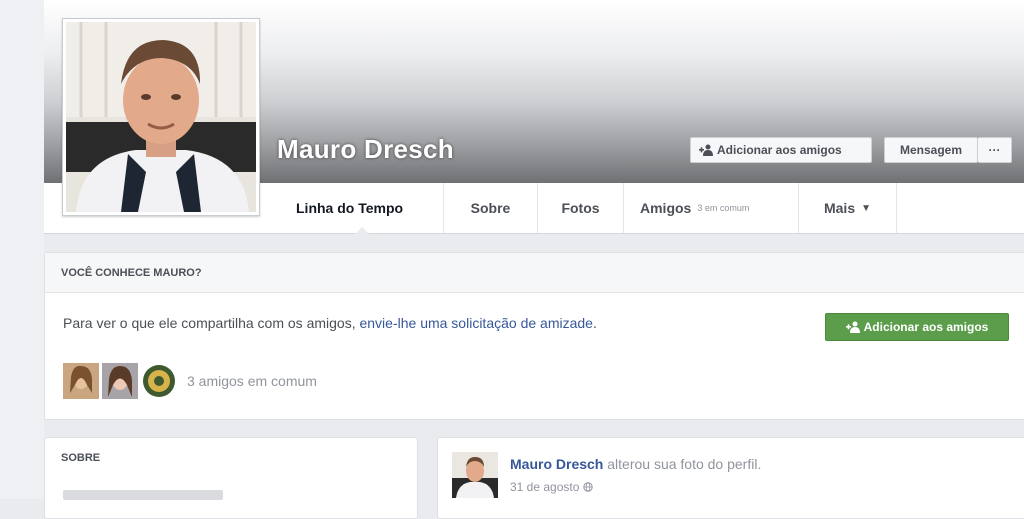  I want to click on tab-friends: Amigos 3 em comum, so click(711, 208).